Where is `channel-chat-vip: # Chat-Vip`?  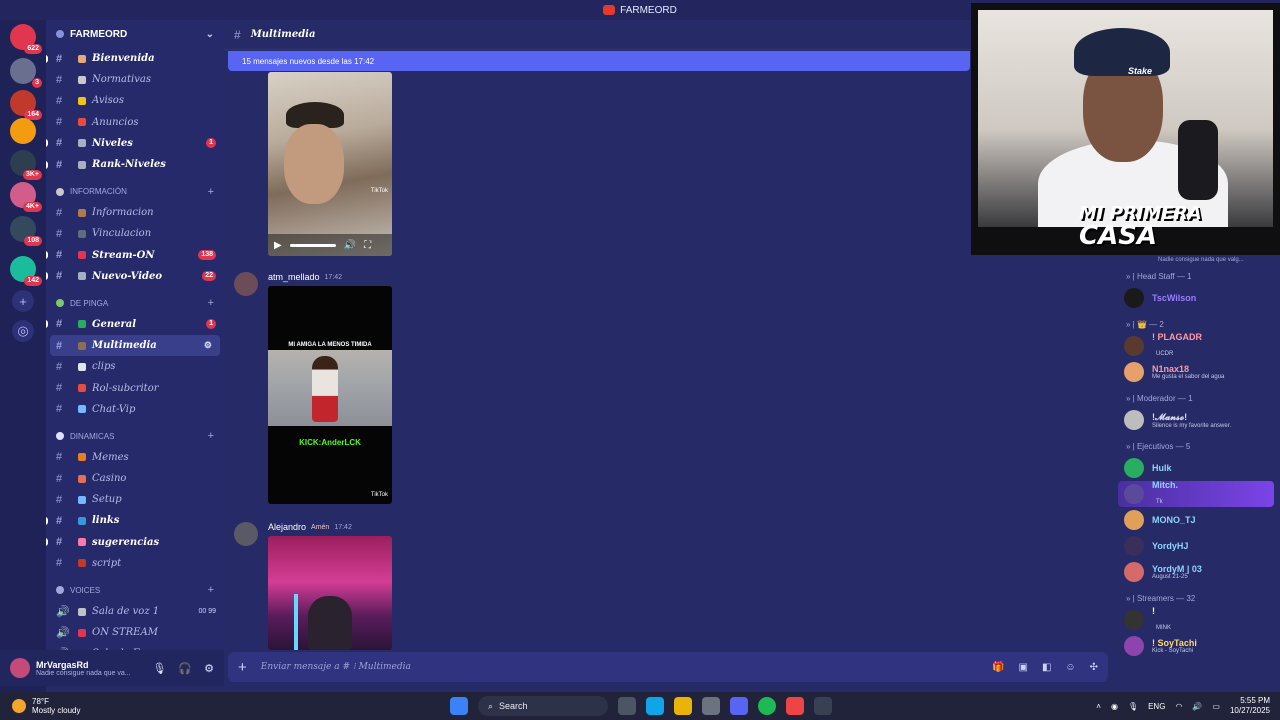 channel-chat-vip: # Chat-Vip is located at coordinates (135, 409).